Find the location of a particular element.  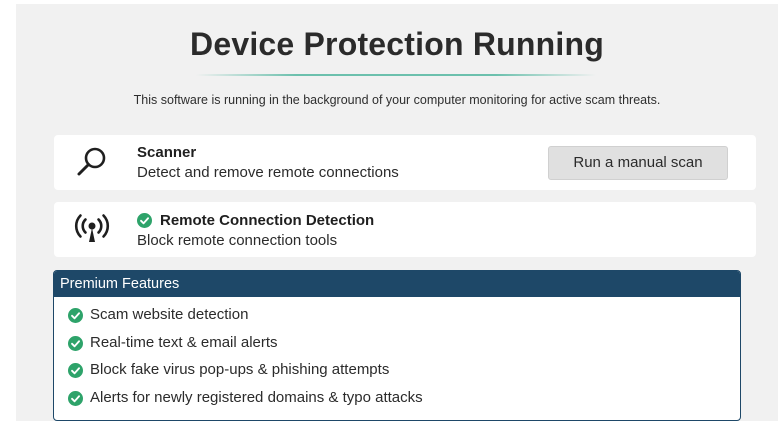

page-title: Device Protection Running is located at coordinates (397, 44).